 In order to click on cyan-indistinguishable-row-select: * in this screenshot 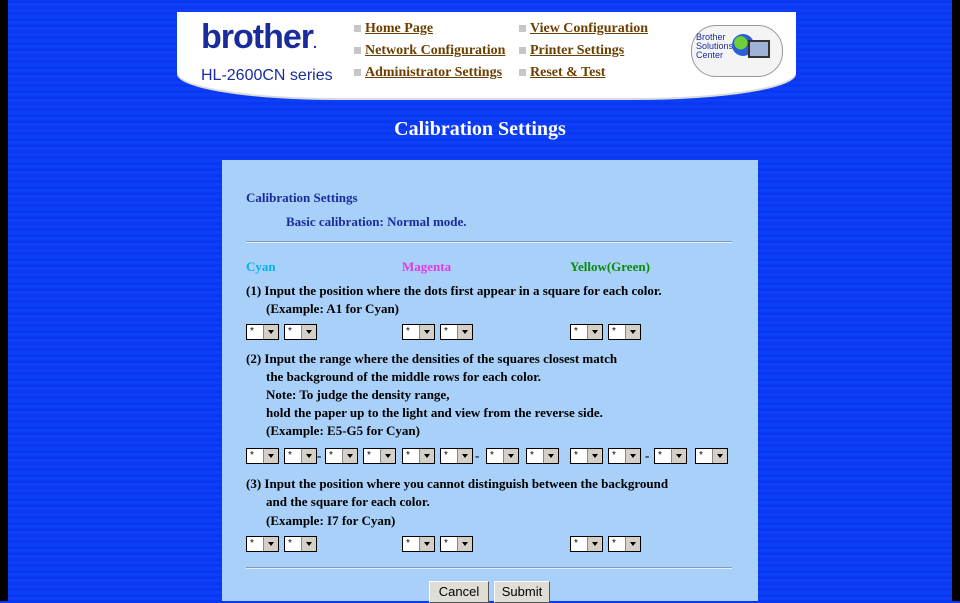, I will do `click(300, 544)`.